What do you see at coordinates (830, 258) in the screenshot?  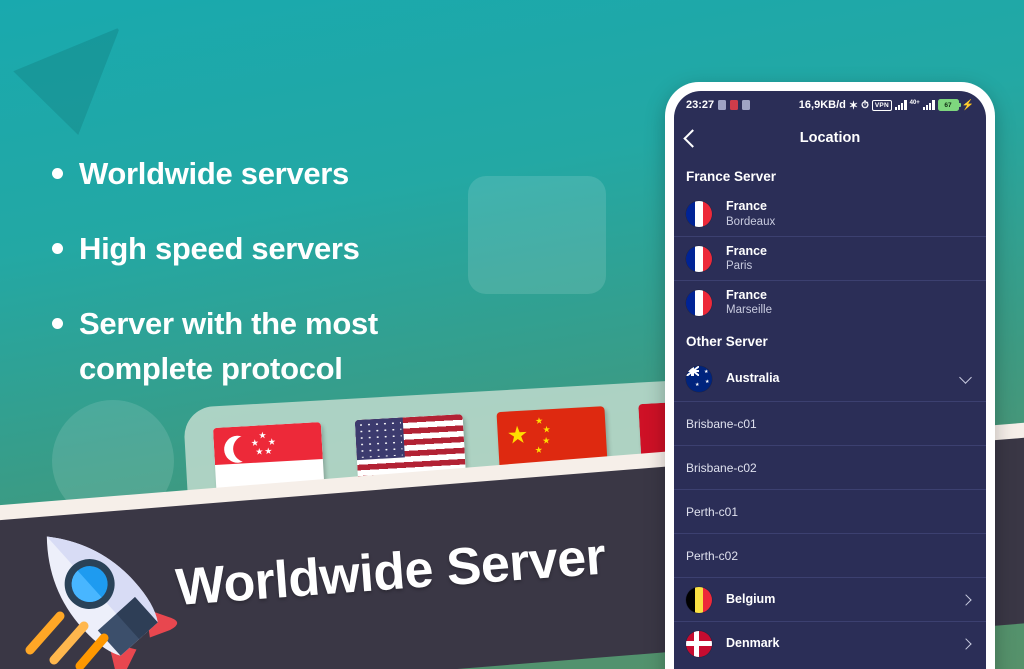 I see `server-row-france-paris: France Paris` at bounding box center [830, 258].